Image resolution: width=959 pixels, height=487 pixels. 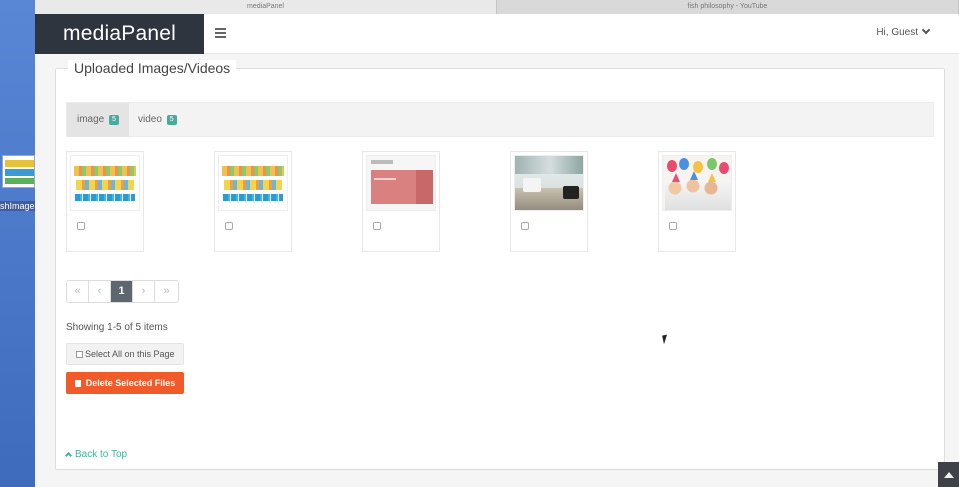 What do you see at coordinates (171, 120) in the screenshot?
I see `tab-video-count-badge: 5` at bounding box center [171, 120].